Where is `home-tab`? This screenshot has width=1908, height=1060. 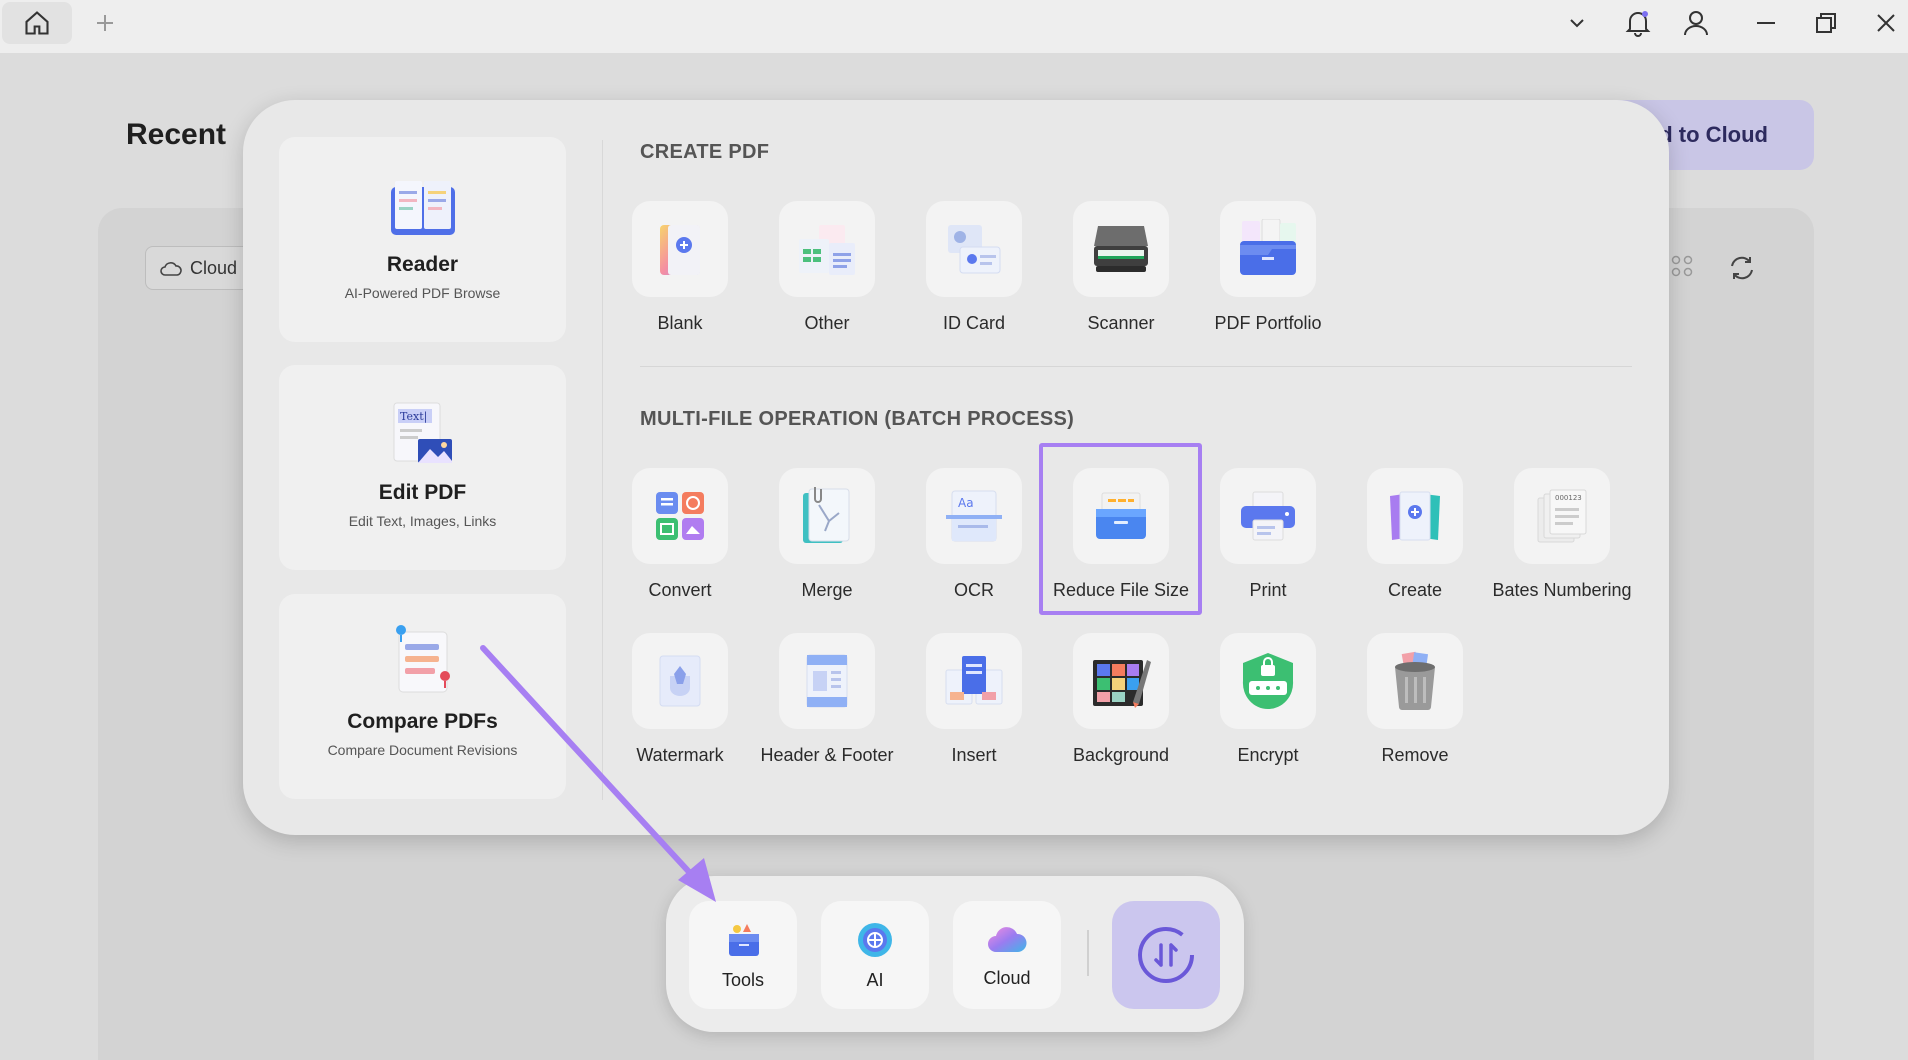 home-tab is located at coordinates (37, 23).